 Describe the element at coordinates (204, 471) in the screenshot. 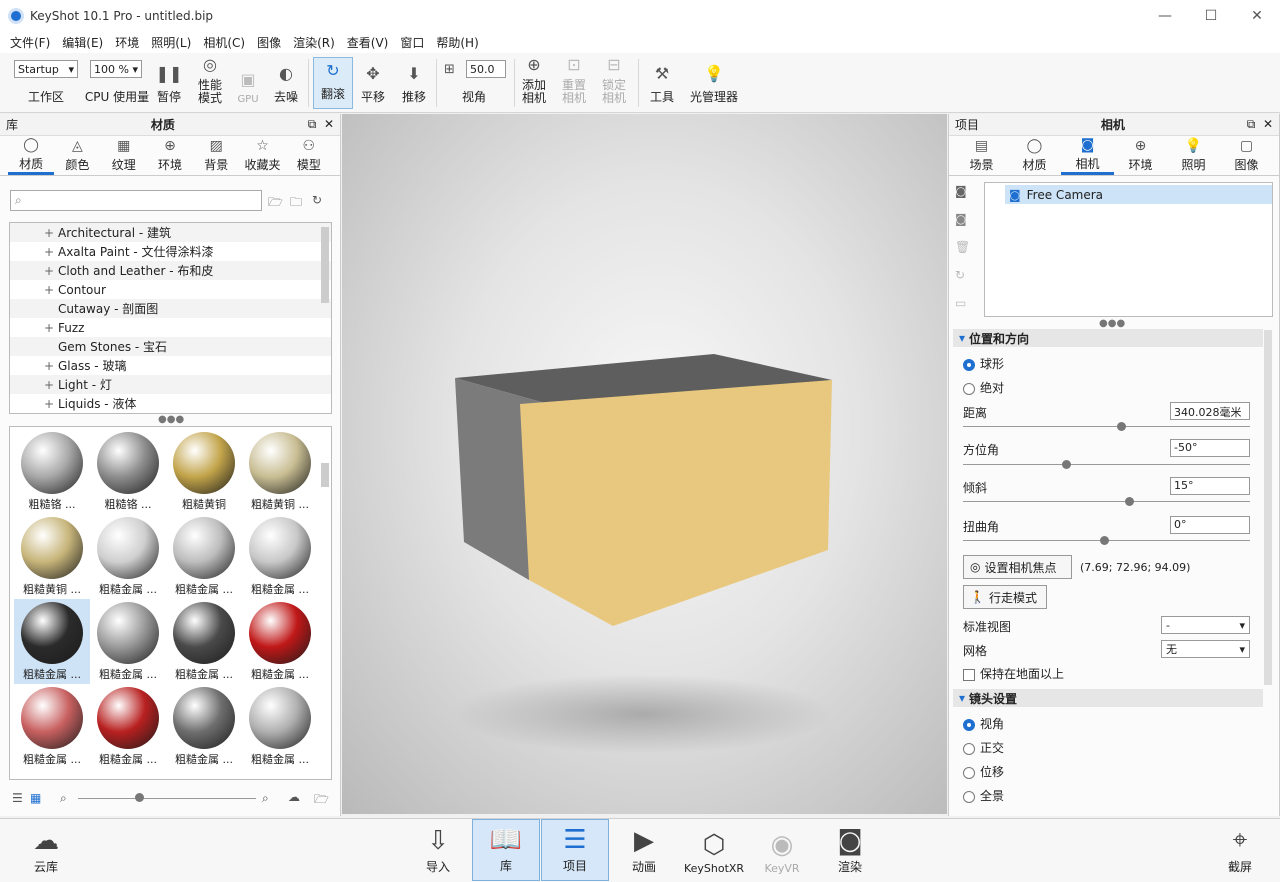

I see `material-thumb: 粗糙黄铜` at that location.